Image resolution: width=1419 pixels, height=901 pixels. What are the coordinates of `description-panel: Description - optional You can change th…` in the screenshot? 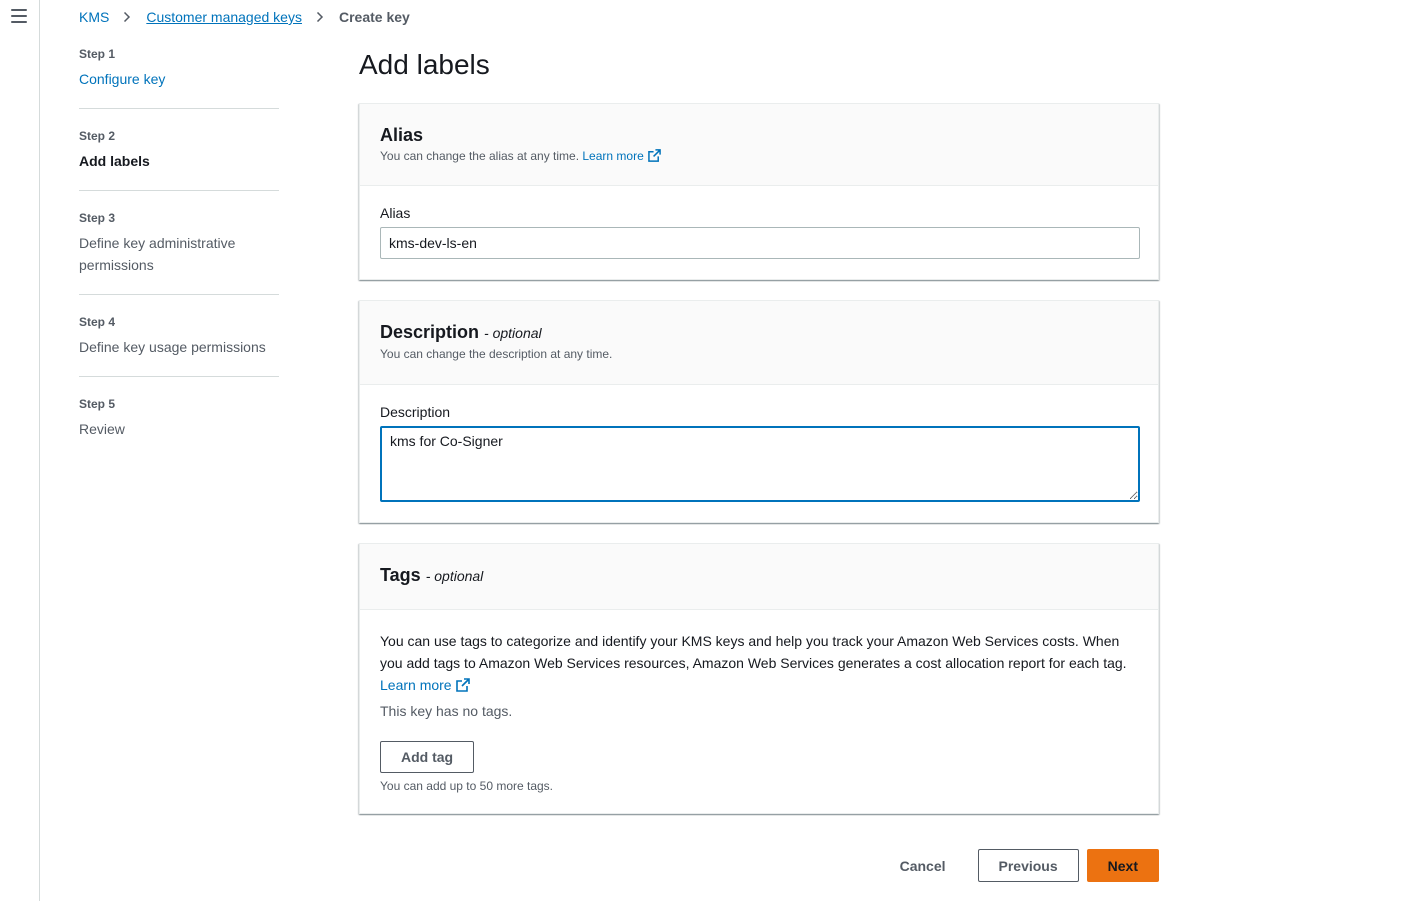 It's located at (759, 411).